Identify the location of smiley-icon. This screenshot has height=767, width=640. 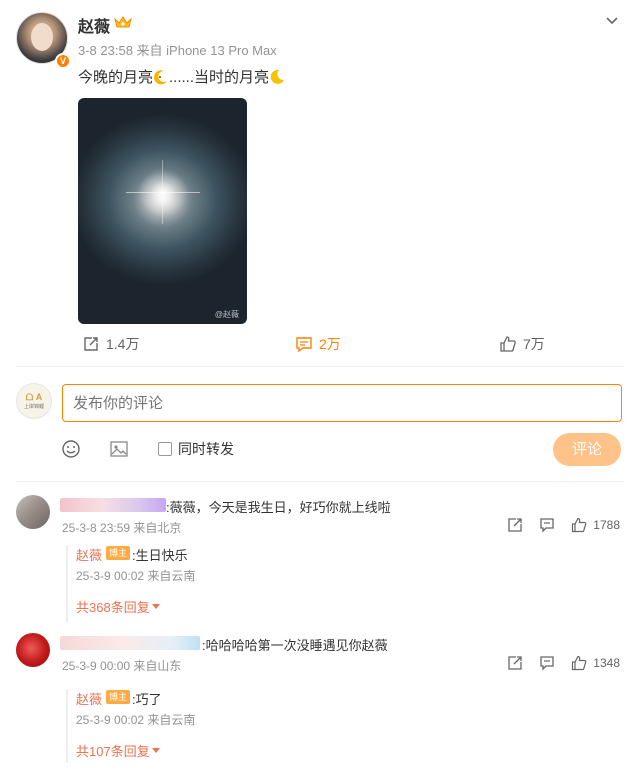
(71, 449).